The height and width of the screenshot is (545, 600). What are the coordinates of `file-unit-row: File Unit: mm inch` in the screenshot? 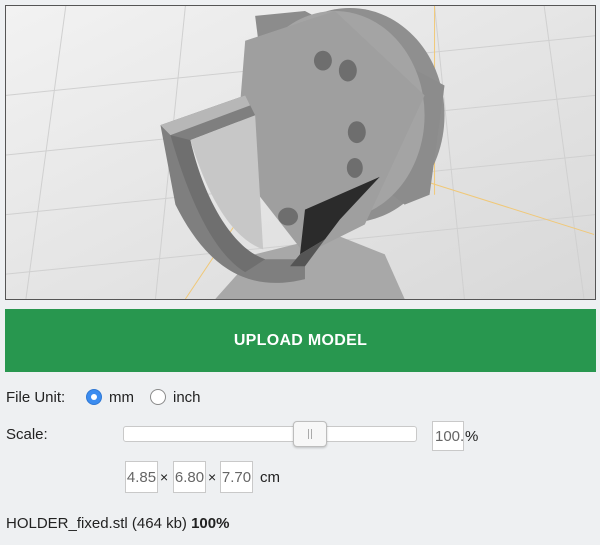 It's located at (111, 397).